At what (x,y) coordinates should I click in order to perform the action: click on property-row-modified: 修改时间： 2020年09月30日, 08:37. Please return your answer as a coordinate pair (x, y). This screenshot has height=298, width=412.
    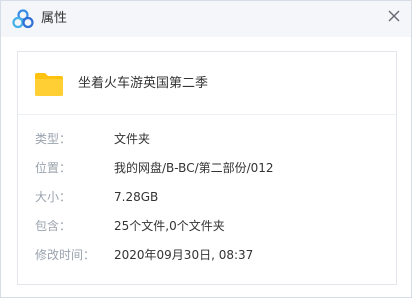
    Looking at the image, I should click on (207, 255).